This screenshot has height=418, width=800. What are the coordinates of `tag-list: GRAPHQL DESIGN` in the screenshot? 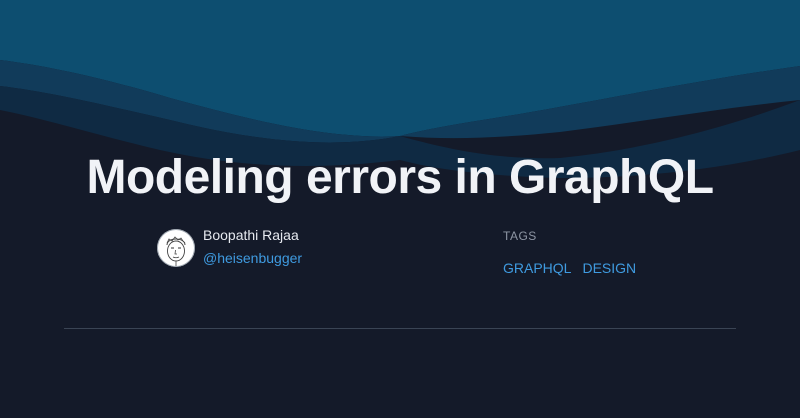 It's located at (575, 268).